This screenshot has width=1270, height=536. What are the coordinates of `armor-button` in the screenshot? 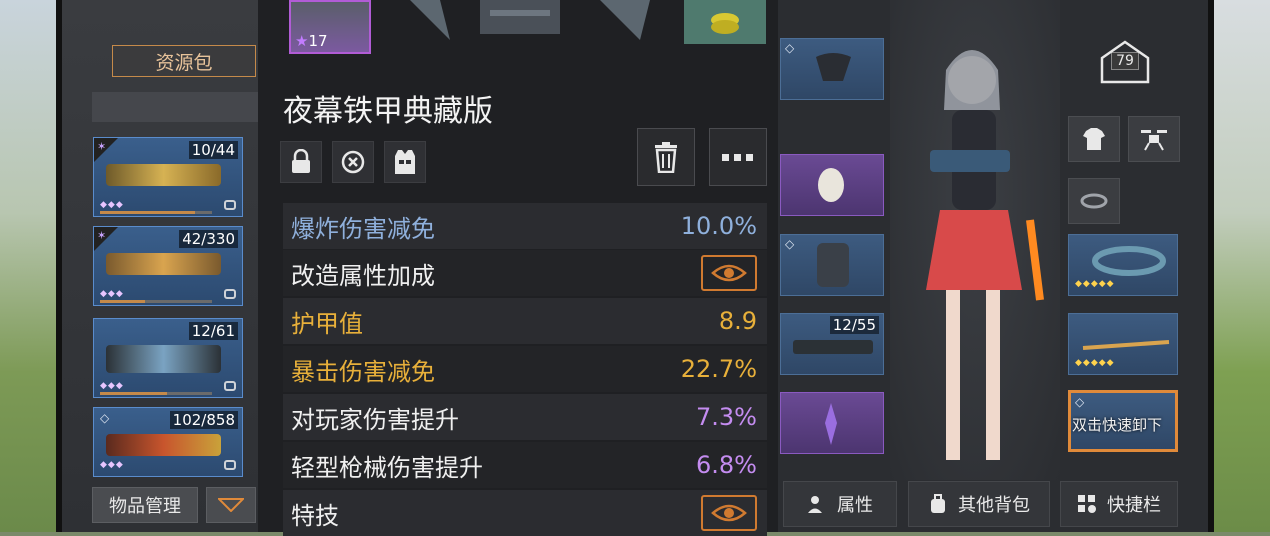 It's located at (405, 162).